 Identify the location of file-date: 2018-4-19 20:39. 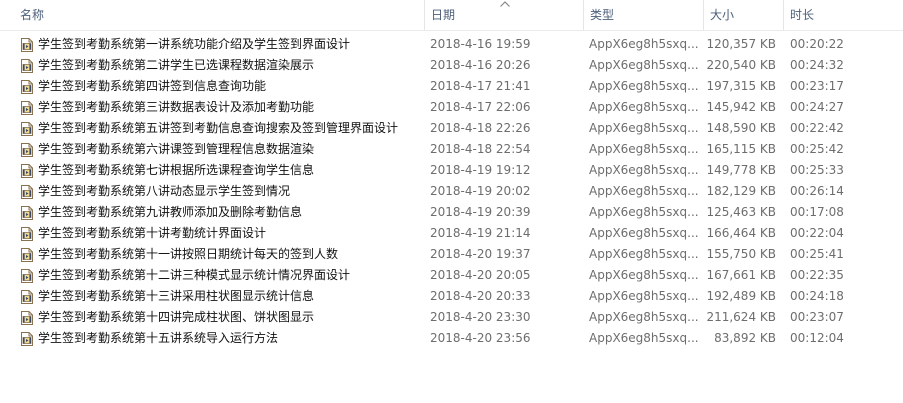
(480, 212).